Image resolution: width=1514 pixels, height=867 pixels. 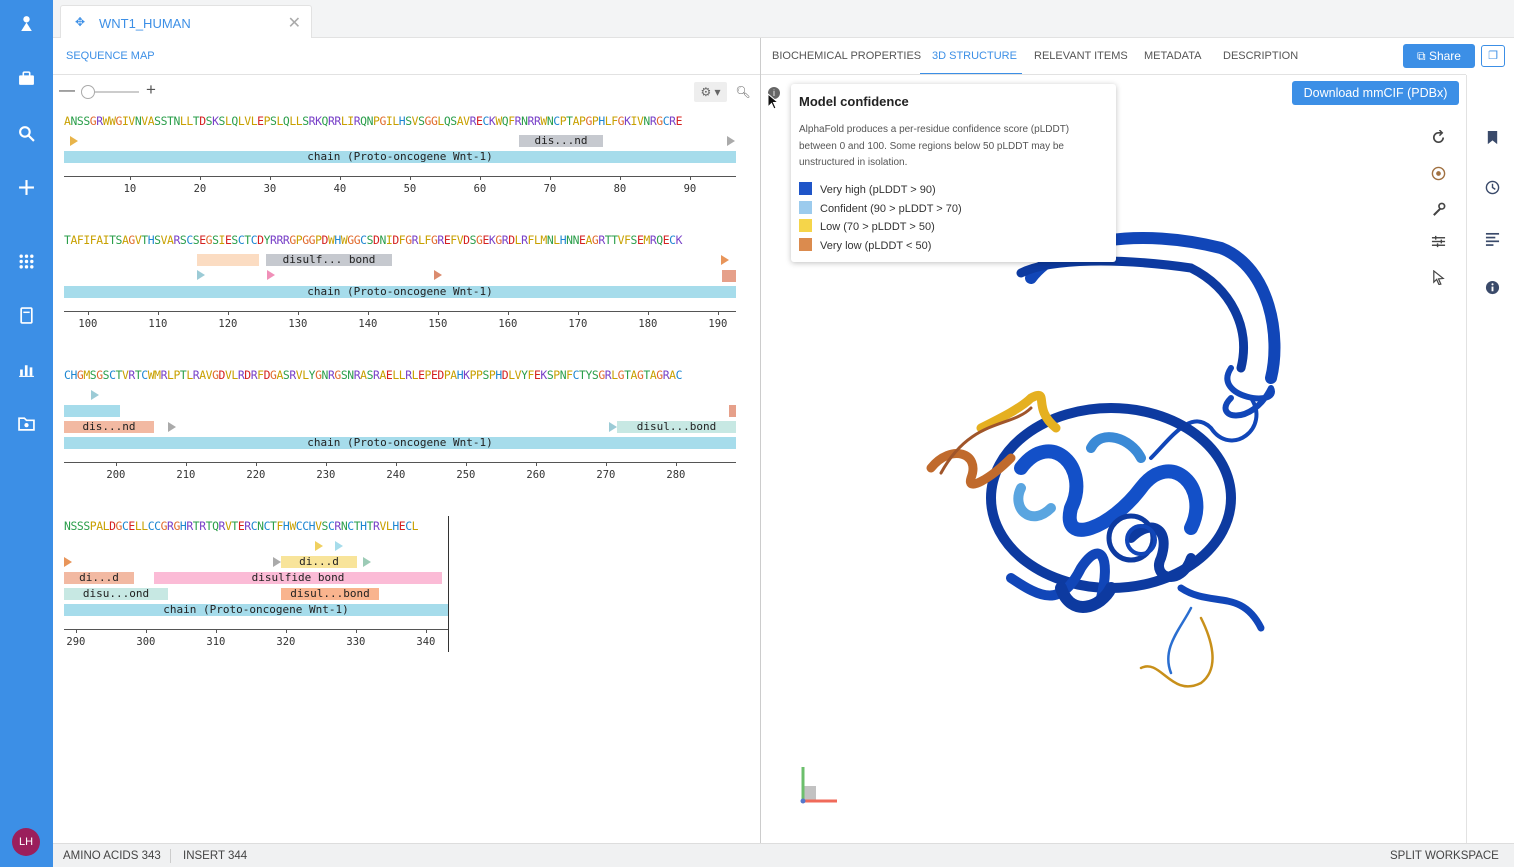 I want to click on duplicate-window-icon: ❐, so click(x=1493, y=56).